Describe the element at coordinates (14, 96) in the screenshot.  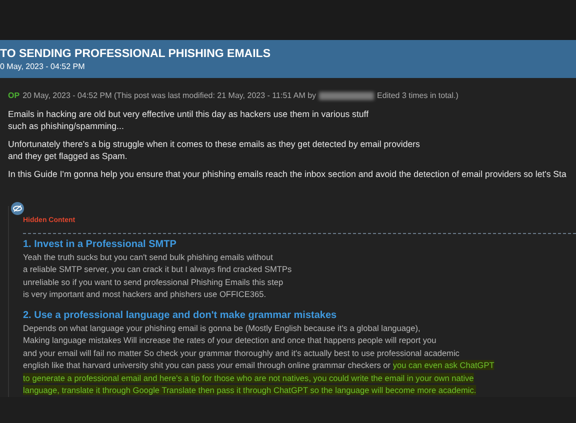
I see `op-label: OP` at that location.